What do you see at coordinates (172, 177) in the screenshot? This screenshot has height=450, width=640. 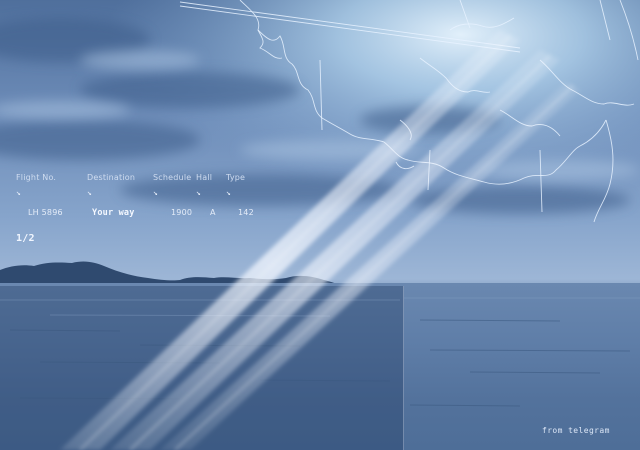 I see `header-schedule: Schedule` at bounding box center [172, 177].